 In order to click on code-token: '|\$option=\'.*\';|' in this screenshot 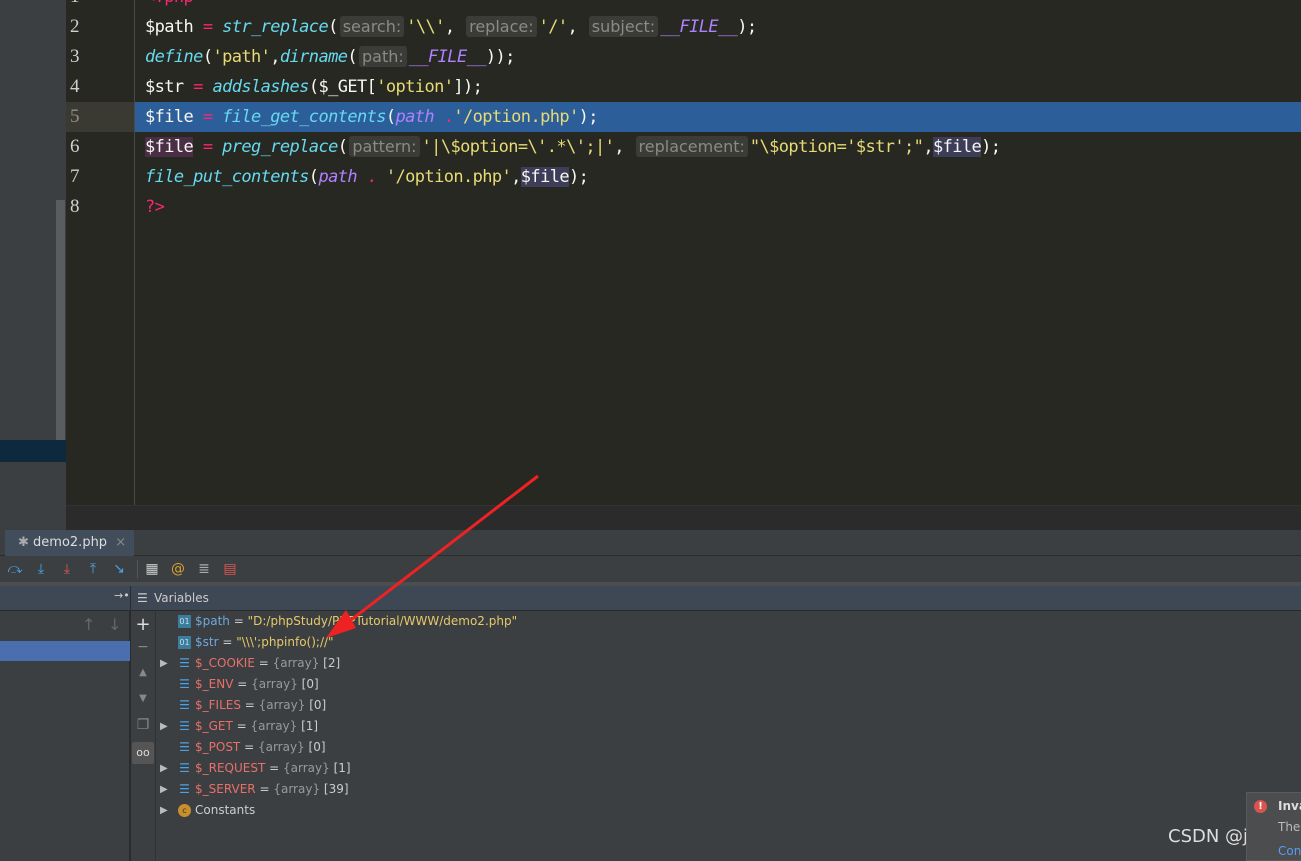, I will do `click(518, 147)`.